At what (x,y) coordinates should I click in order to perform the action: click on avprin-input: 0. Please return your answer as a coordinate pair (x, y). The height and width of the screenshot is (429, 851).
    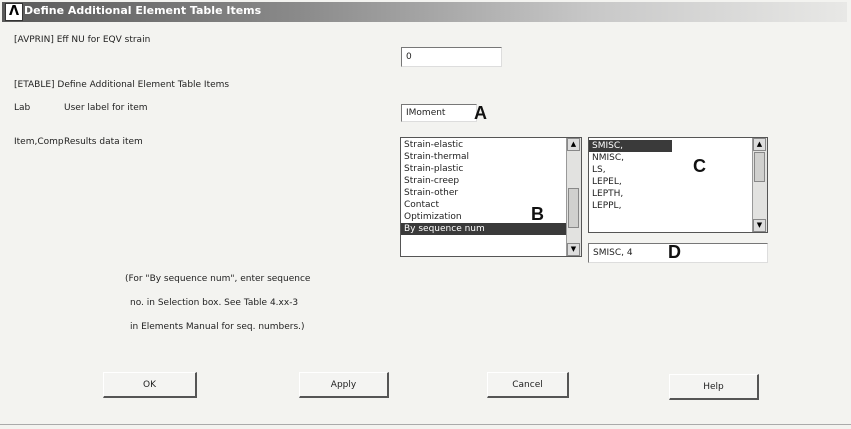
    Looking at the image, I should click on (451, 57).